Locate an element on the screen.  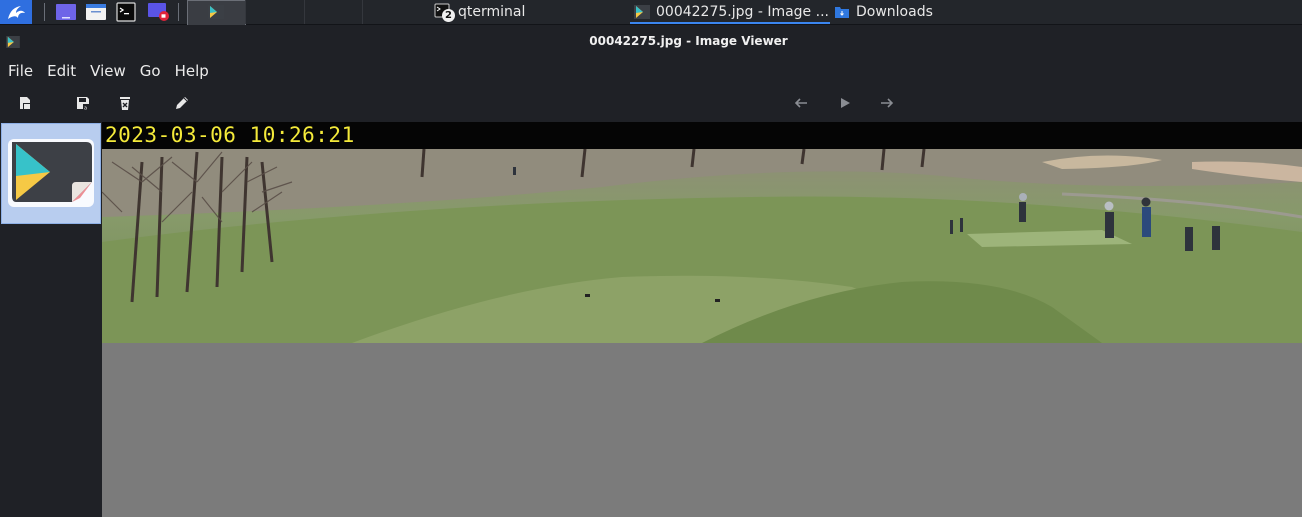
task-label: qterminal is located at coordinates (492, 11).